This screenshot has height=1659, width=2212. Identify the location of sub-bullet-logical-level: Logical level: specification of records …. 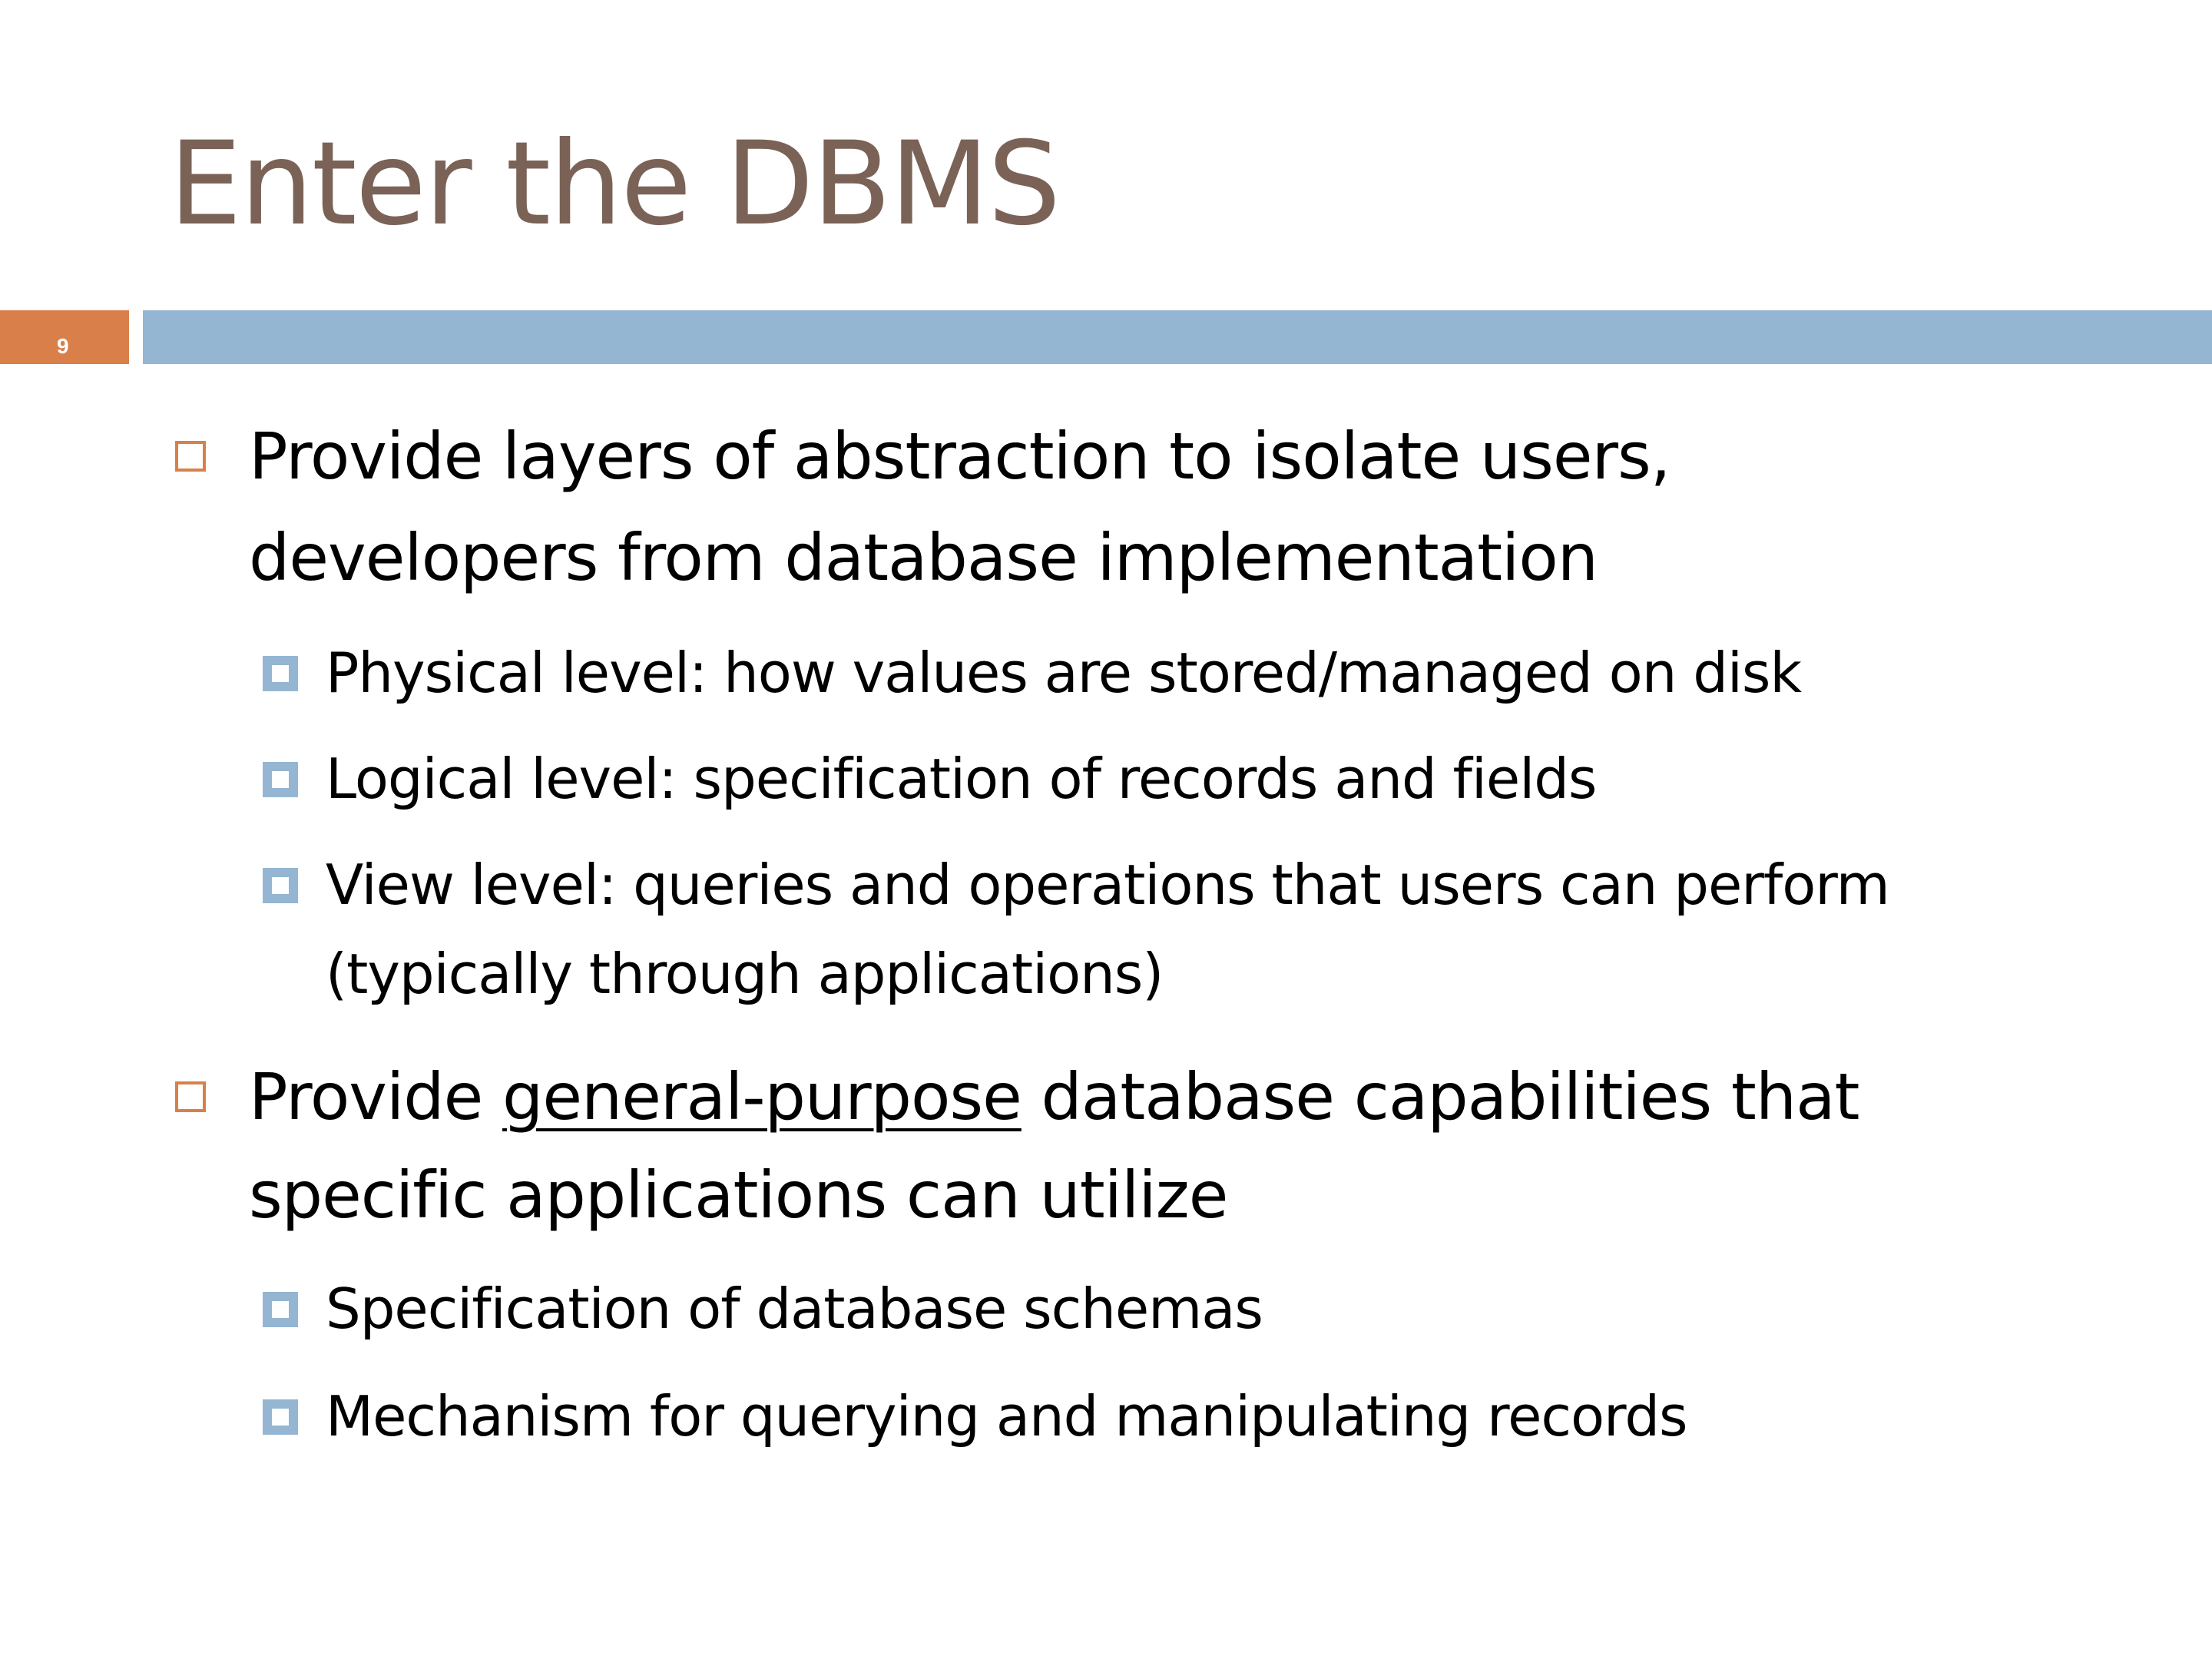
(962, 779).